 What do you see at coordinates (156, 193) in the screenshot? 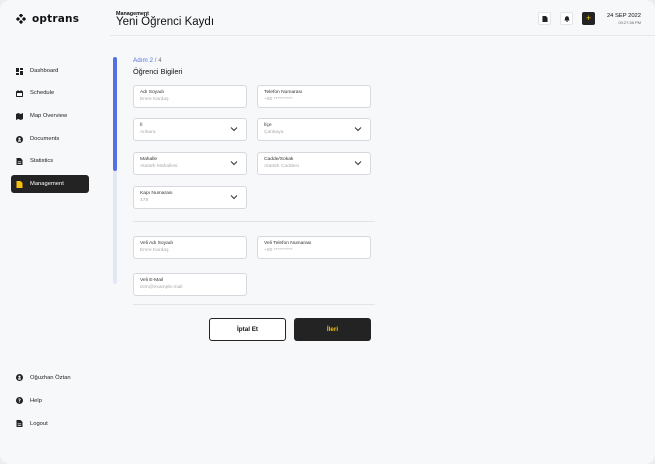
I see `field-label: Kapı Numarası` at bounding box center [156, 193].